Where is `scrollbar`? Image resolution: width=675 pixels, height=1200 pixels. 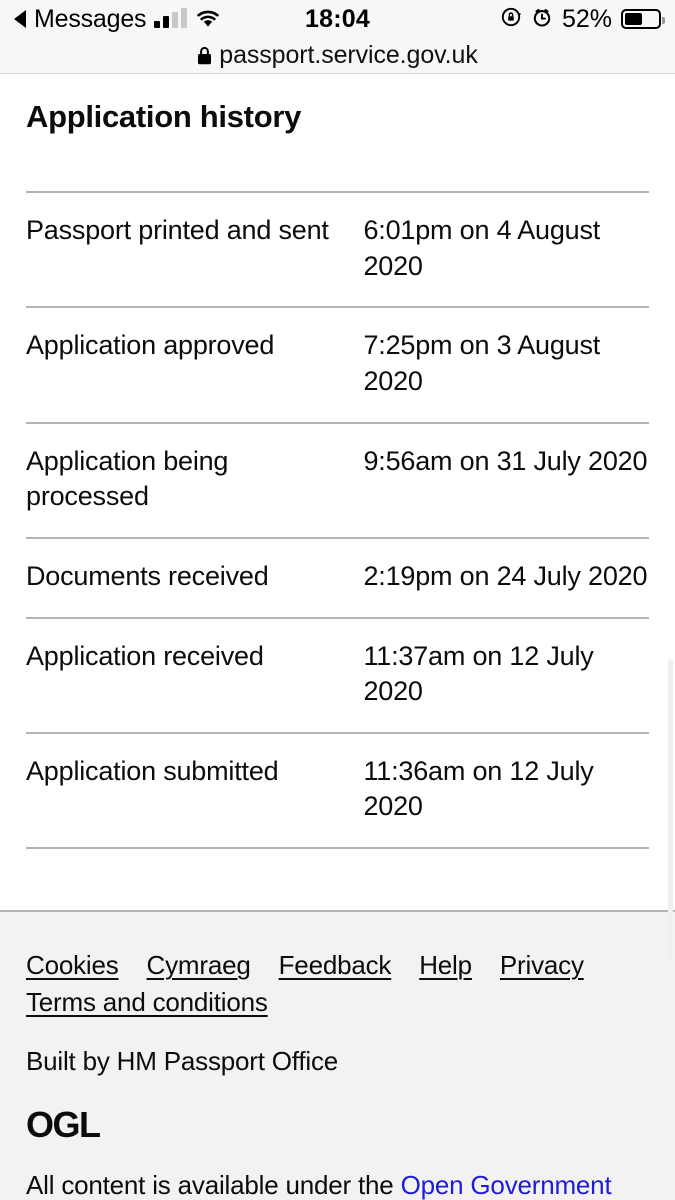
scrollbar is located at coordinates (670, 809).